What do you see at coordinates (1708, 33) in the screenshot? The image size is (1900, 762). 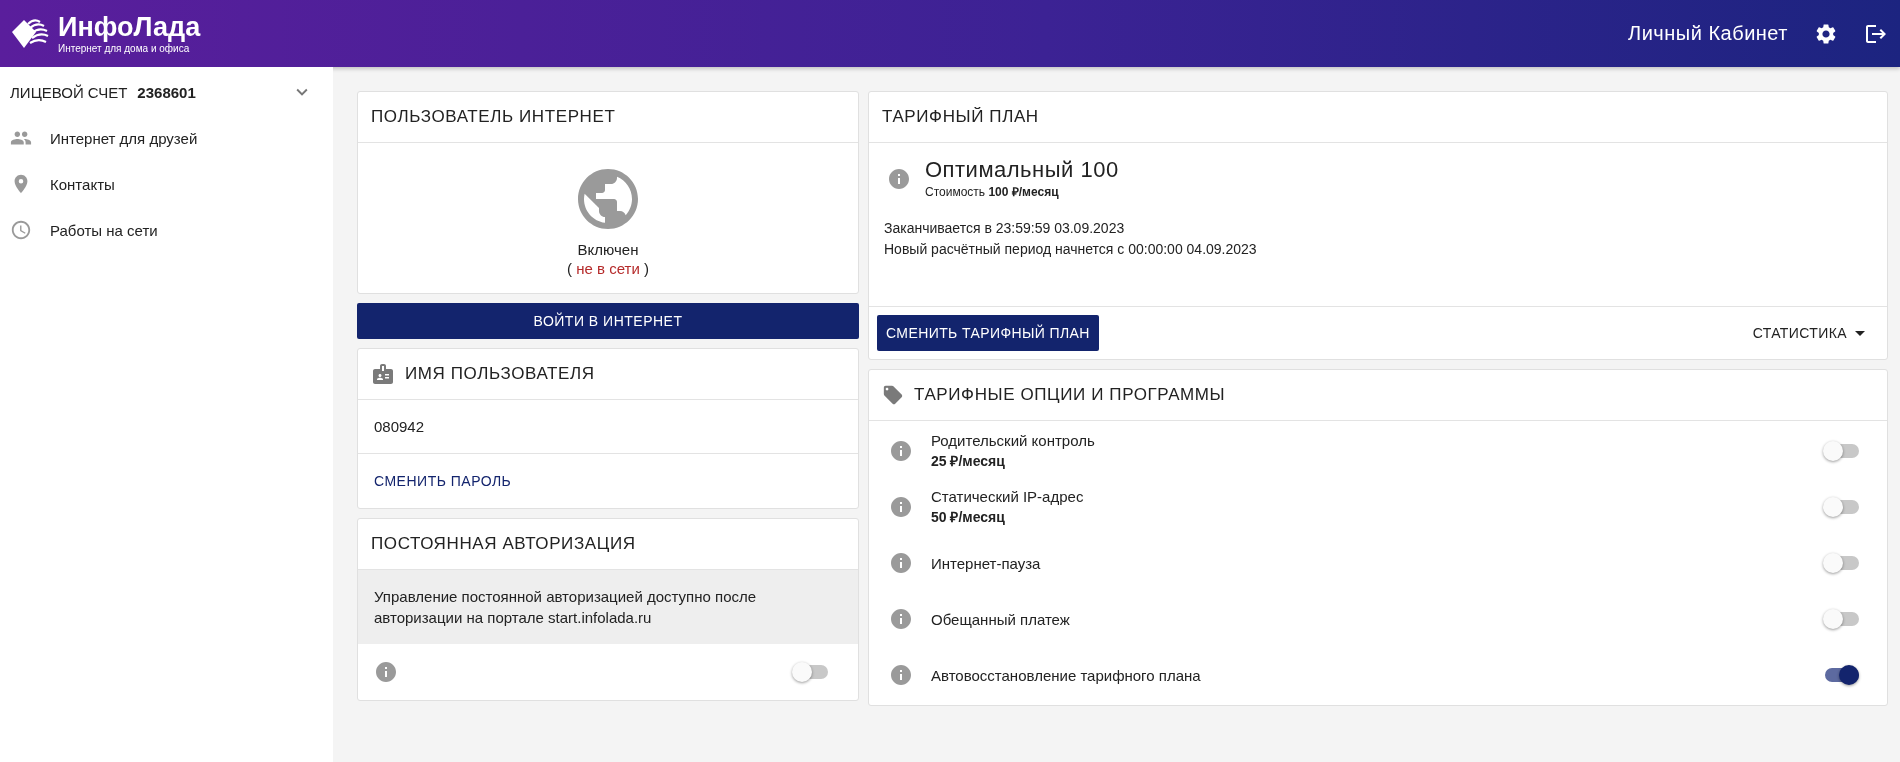 I see `page-title: Личный Кабинет` at bounding box center [1708, 33].